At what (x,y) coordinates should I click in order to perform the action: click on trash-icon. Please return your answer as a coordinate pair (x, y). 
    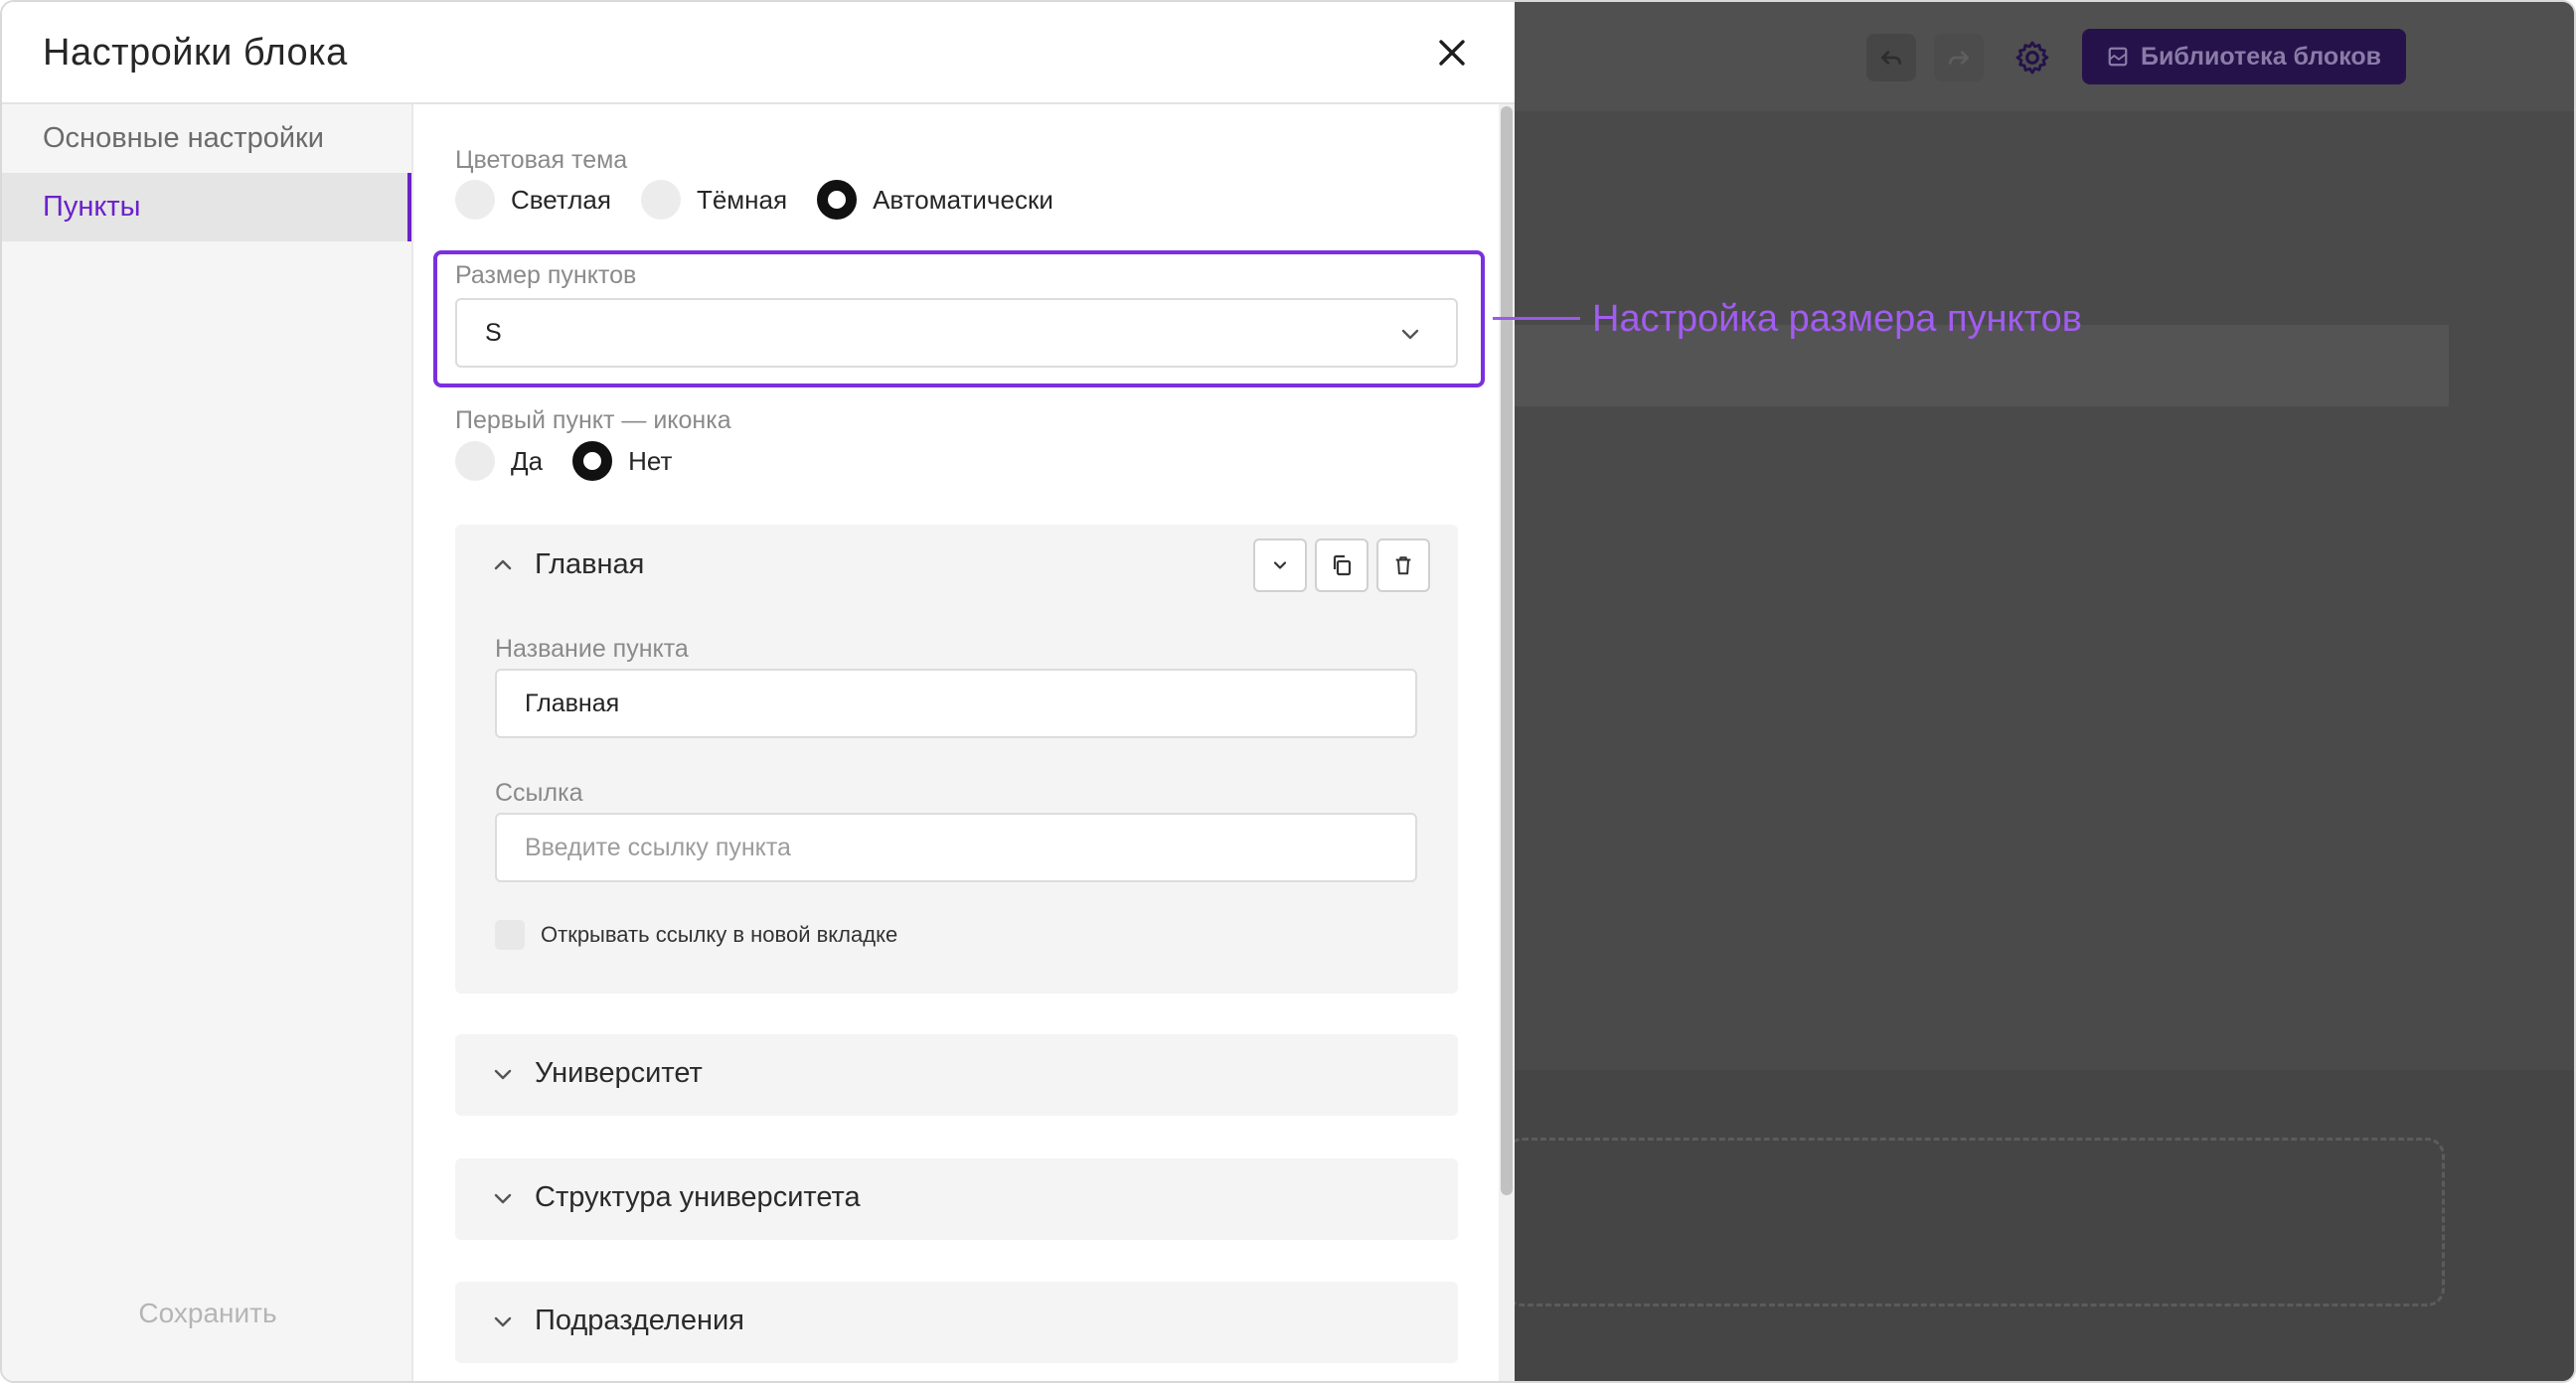
    Looking at the image, I should click on (1403, 566).